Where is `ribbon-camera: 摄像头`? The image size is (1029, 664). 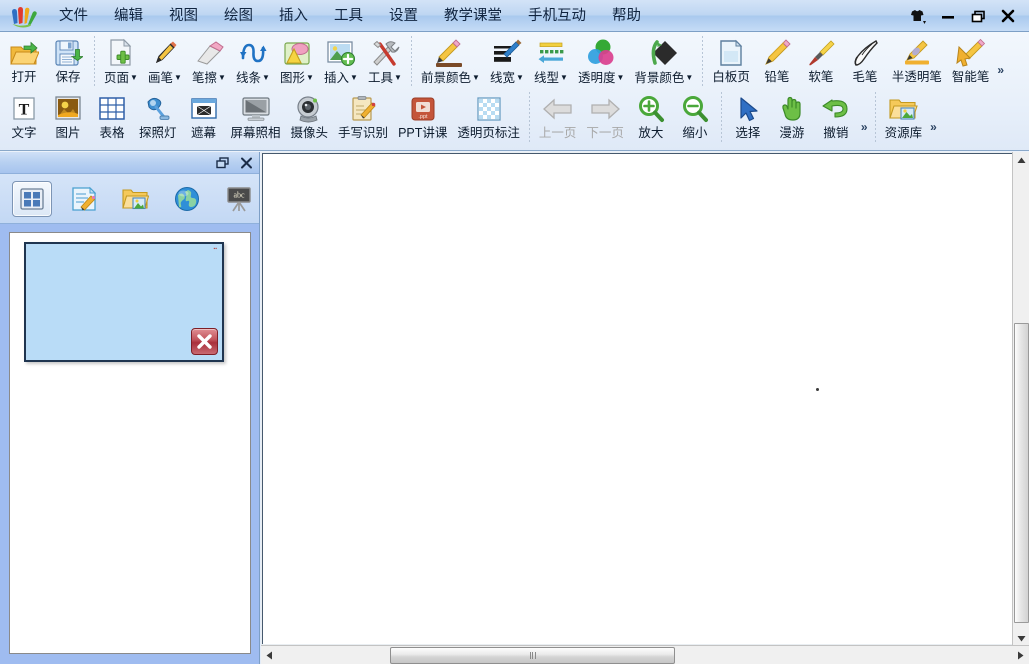 ribbon-camera: 摄像头 is located at coordinates (310, 116).